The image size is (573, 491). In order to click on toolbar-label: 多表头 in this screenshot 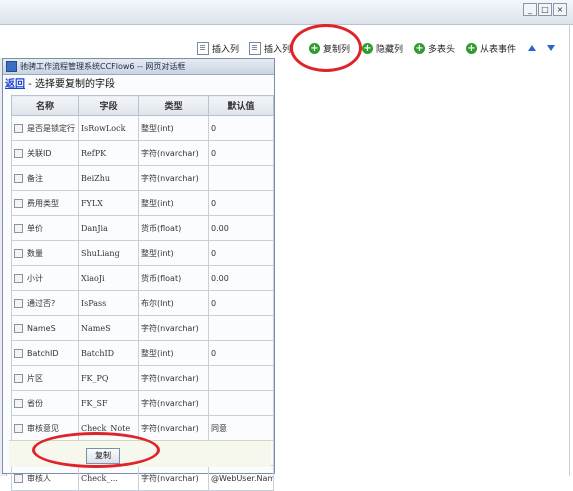, I will do `click(442, 49)`.